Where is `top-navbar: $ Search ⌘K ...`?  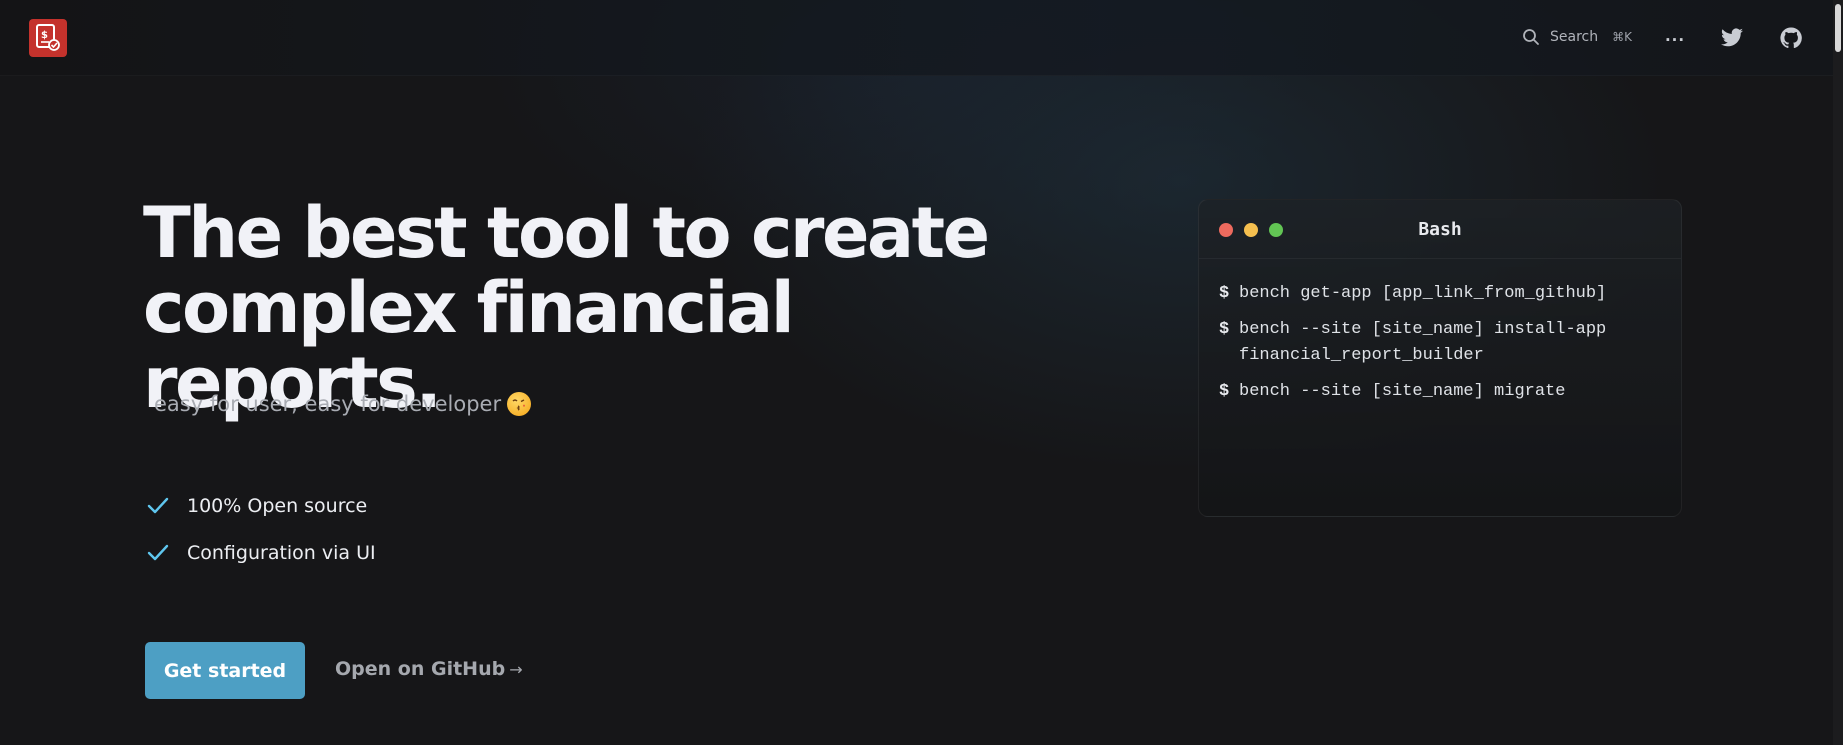
top-navbar: $ Search ⌘K ... is located at coordinates (916, 38).